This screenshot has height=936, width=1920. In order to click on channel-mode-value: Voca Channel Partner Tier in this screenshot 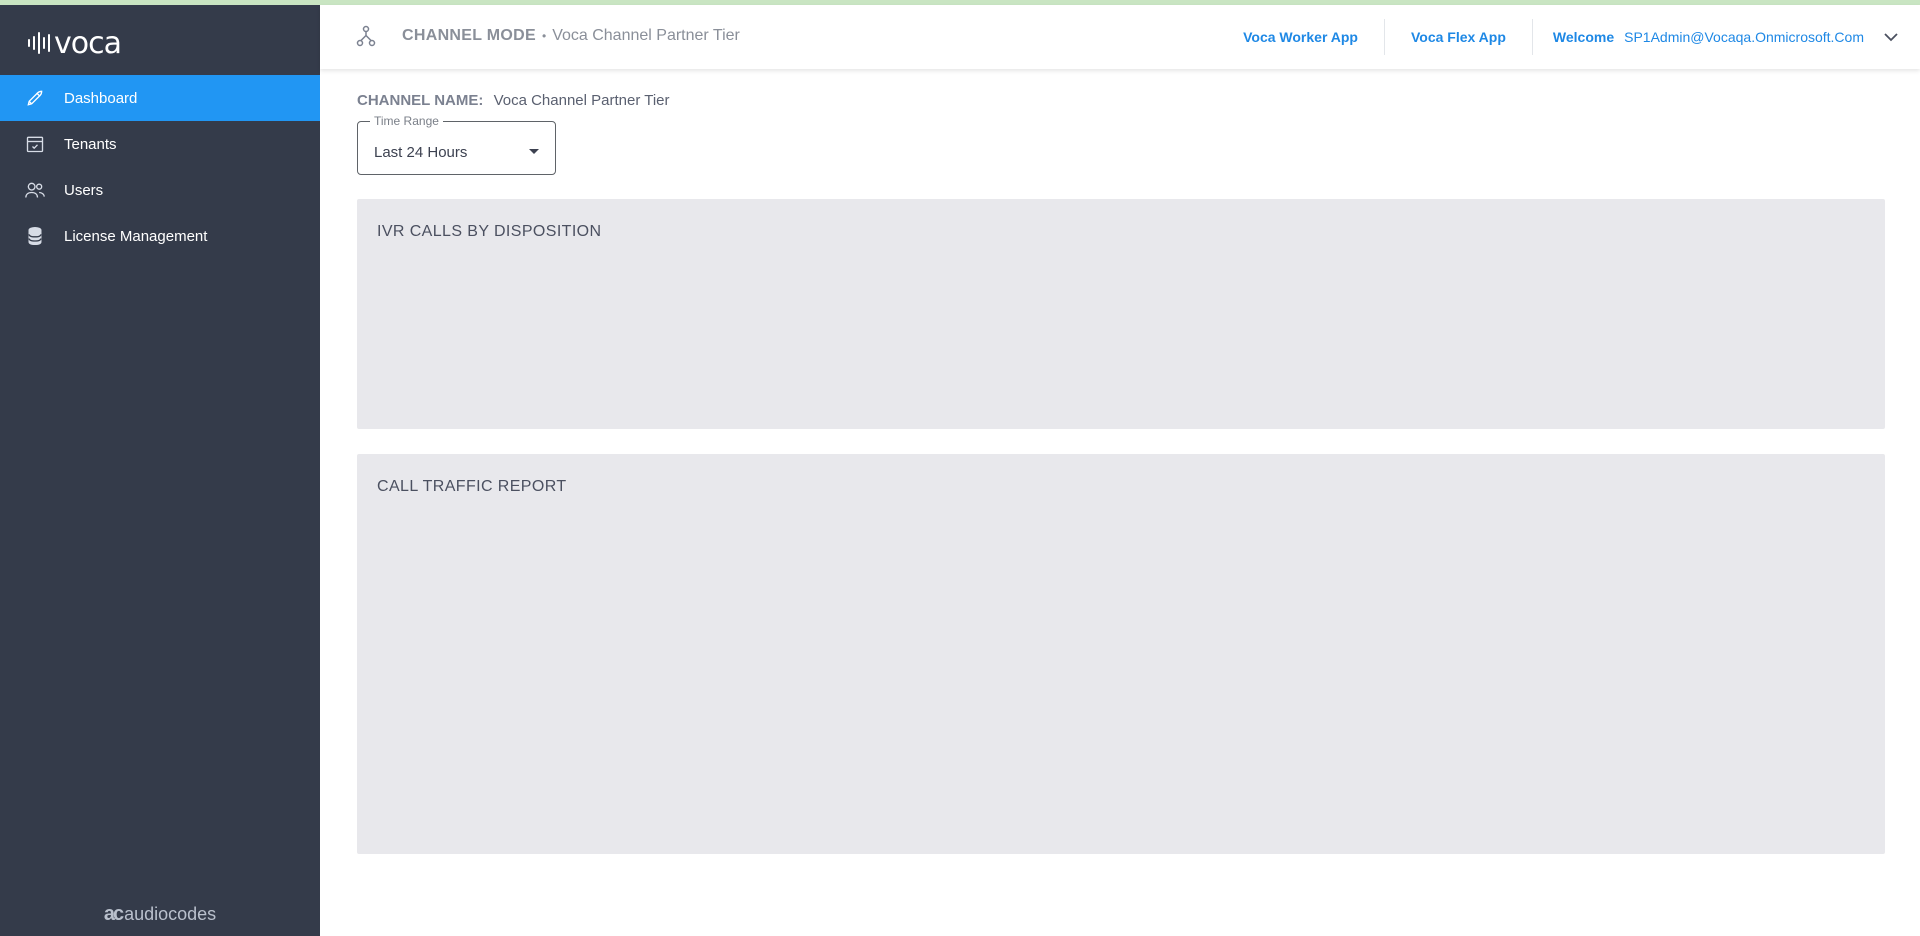, I will do `click(646, 35)`.